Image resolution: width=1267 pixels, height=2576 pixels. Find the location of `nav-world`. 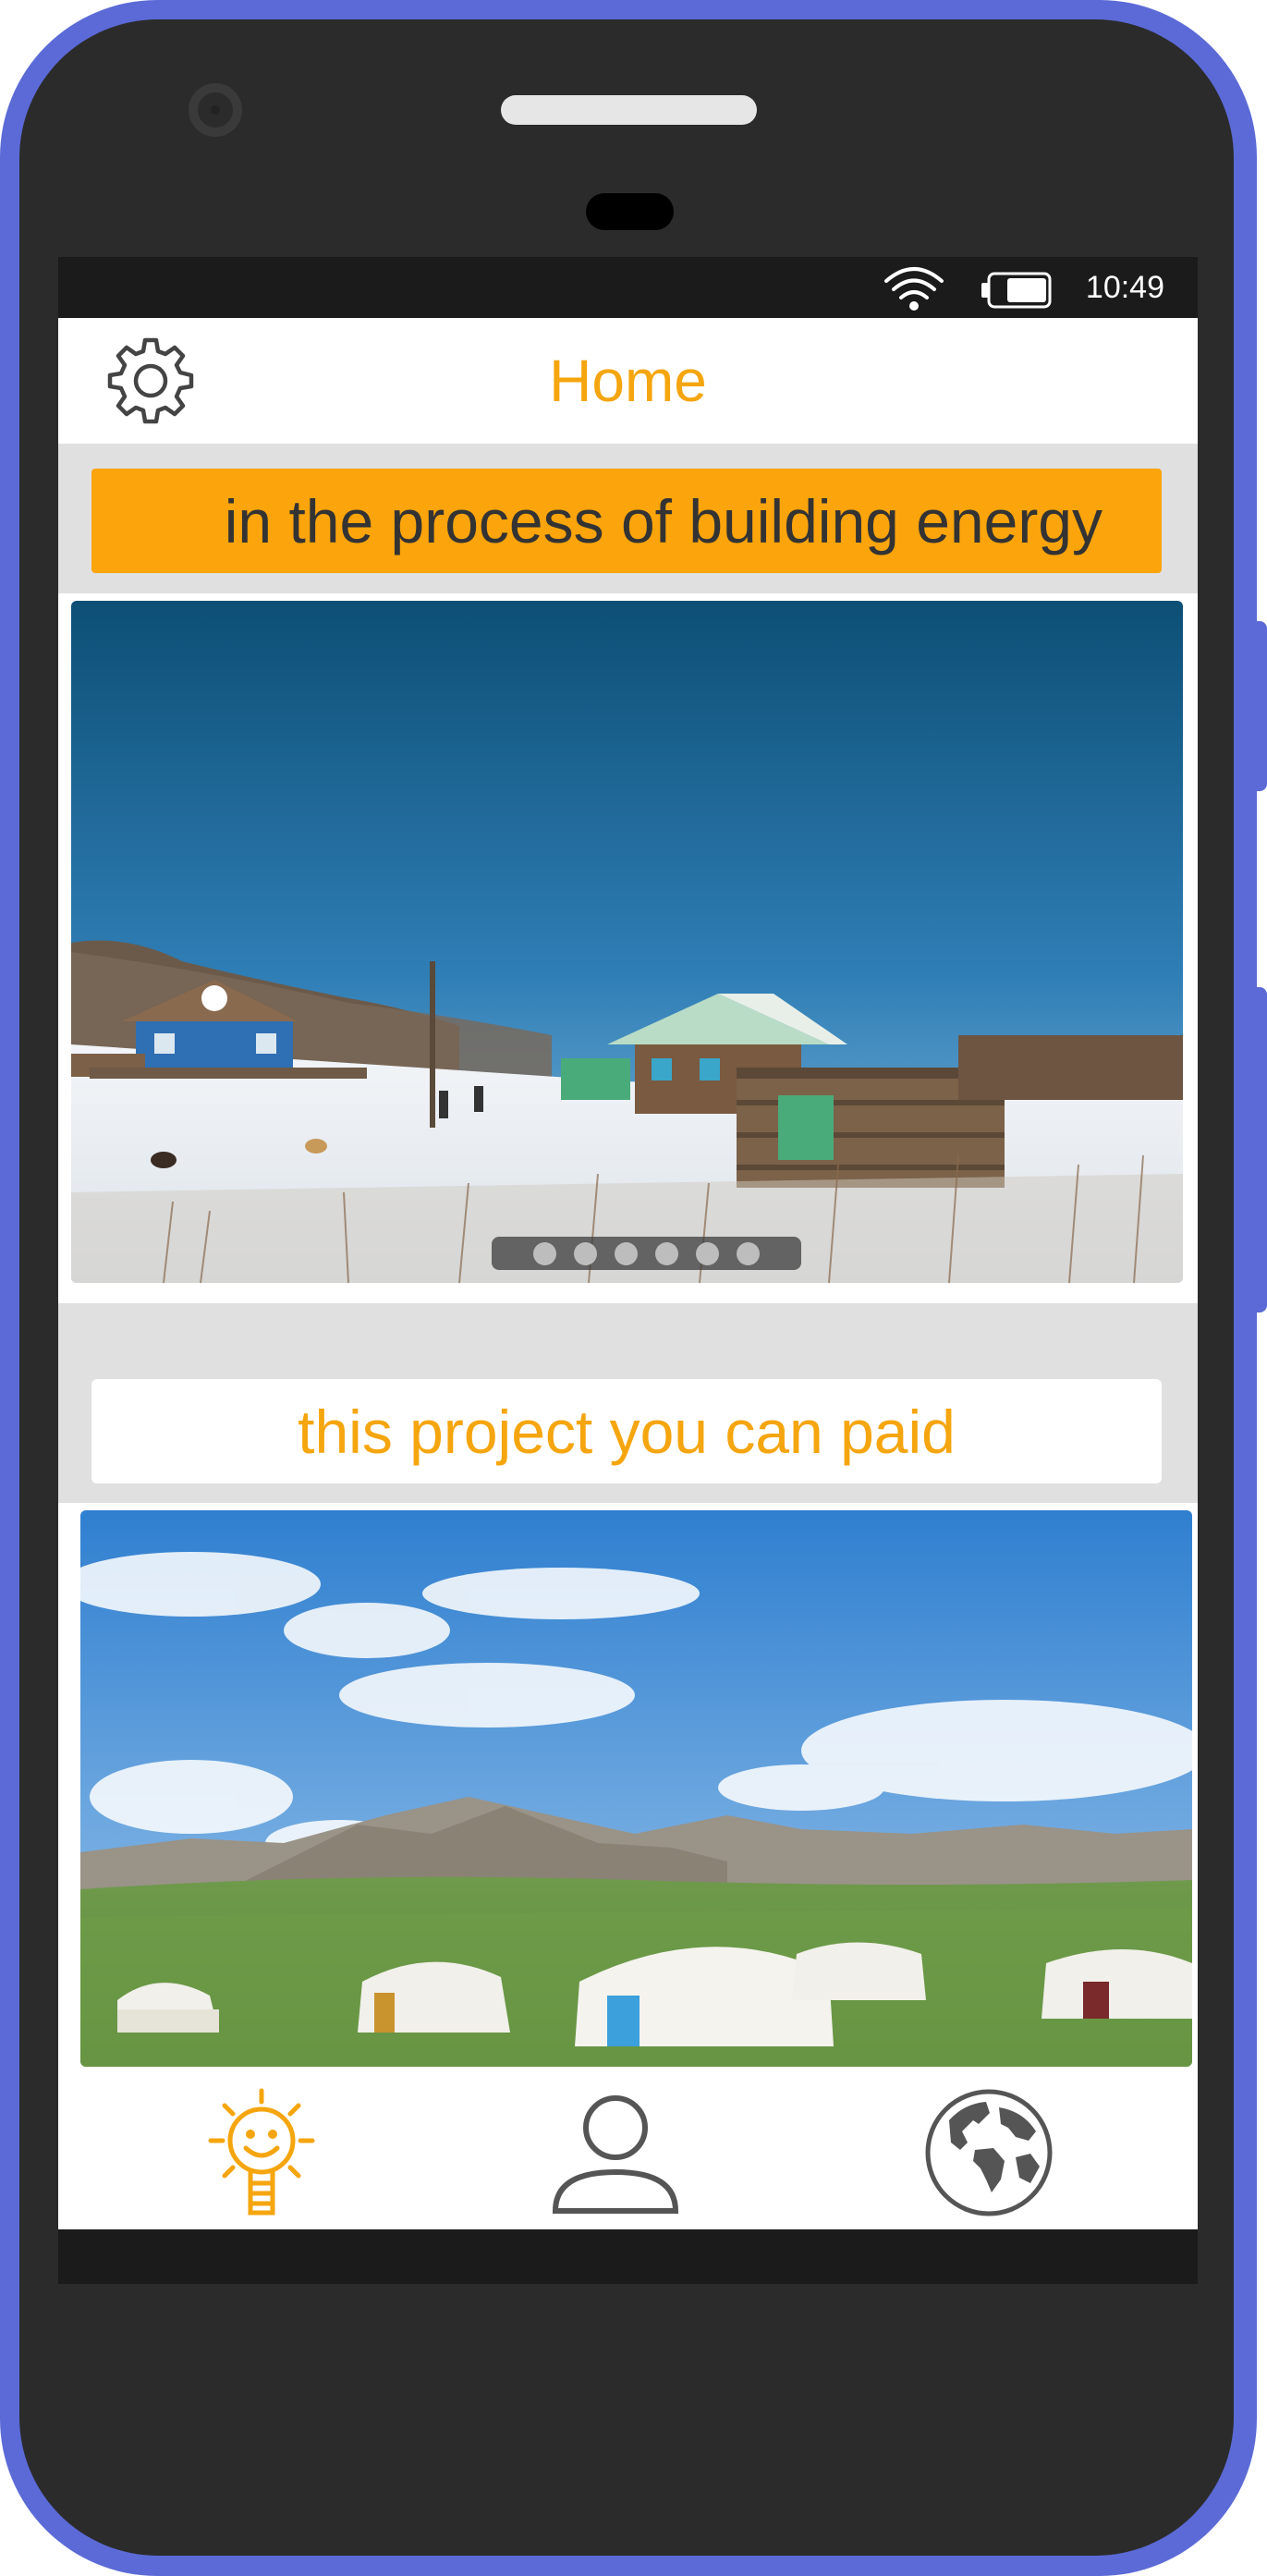

nav-world is located at coordinates (989, 2152).